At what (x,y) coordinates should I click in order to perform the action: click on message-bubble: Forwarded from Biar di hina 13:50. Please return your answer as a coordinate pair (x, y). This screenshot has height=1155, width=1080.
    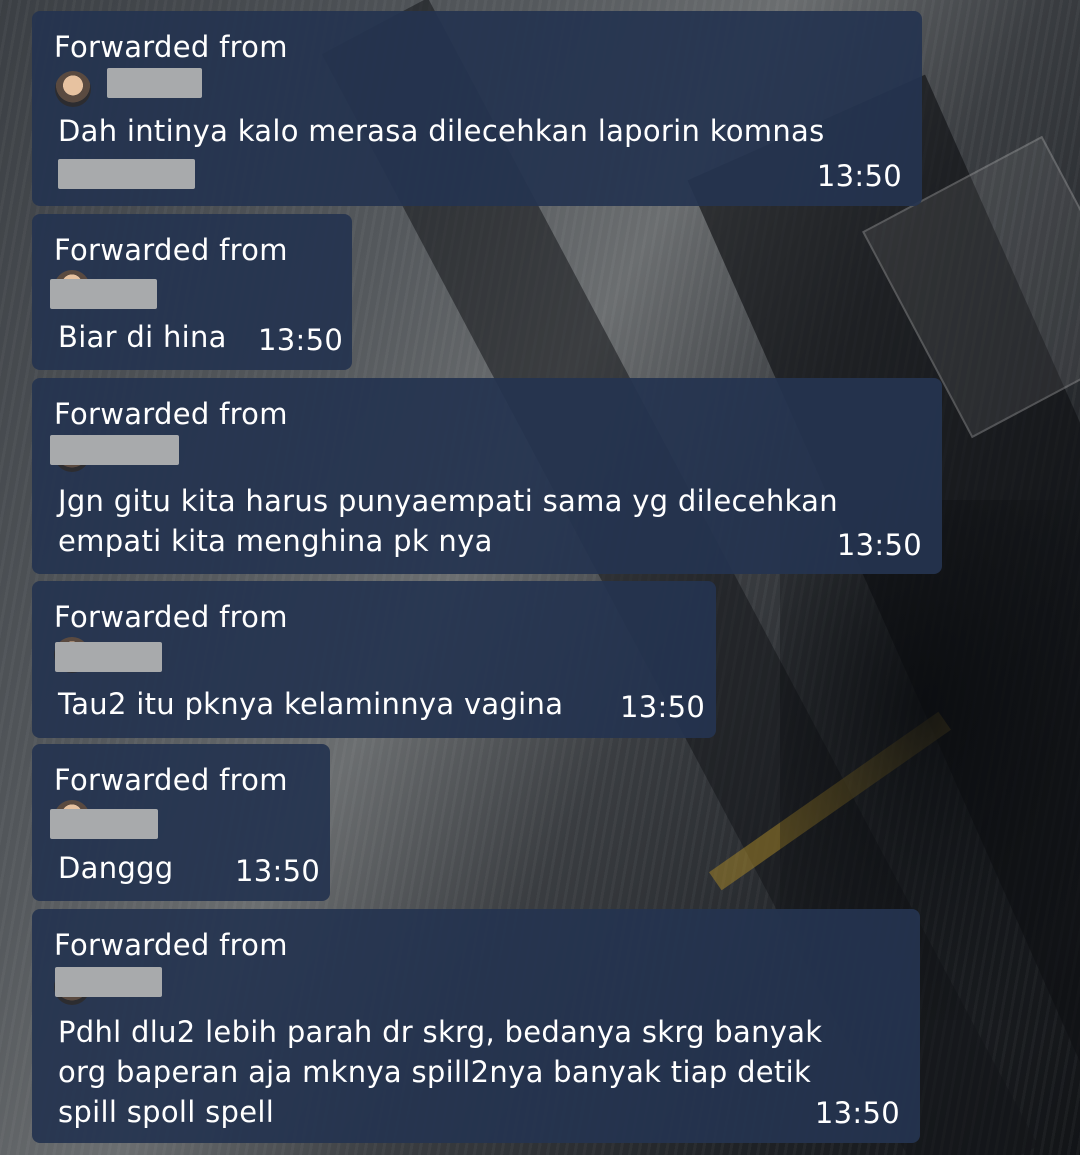
    Looking at the image, I should click on (192, 292).